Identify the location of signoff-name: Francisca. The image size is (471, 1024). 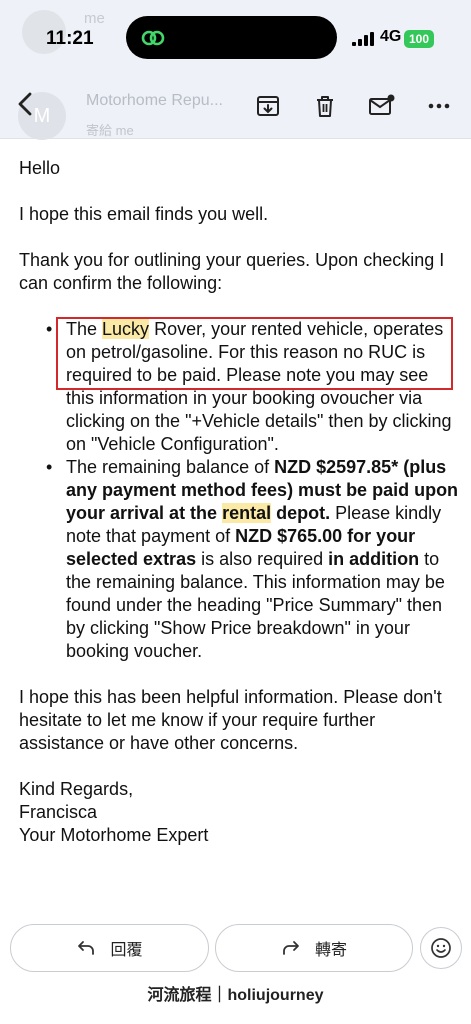
(58, 812).